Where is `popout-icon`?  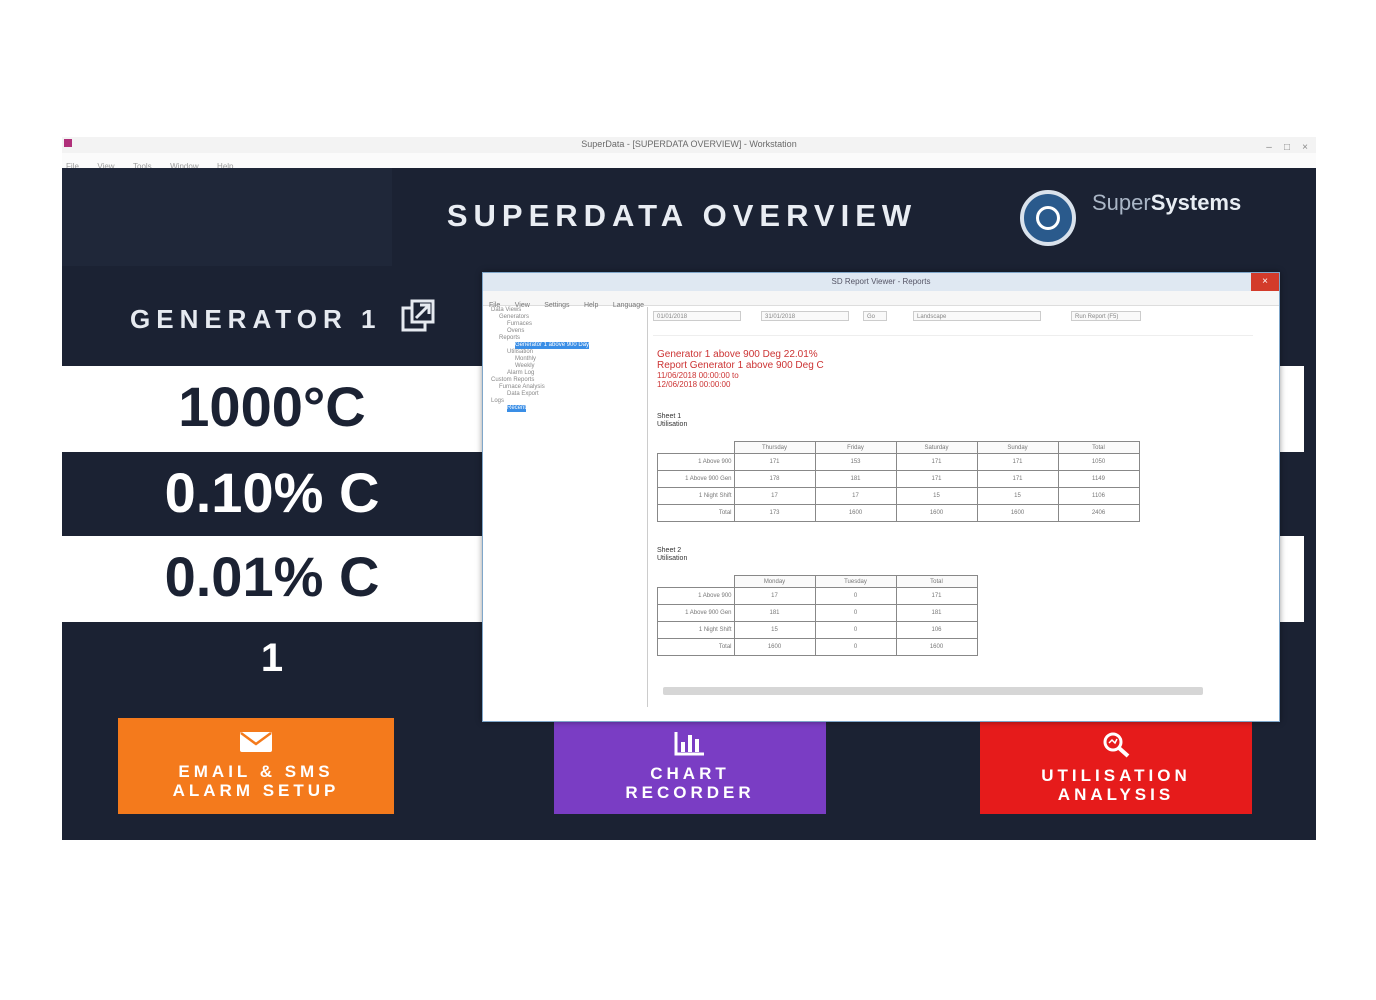 popout-icon is located at coordinates (418, 316).